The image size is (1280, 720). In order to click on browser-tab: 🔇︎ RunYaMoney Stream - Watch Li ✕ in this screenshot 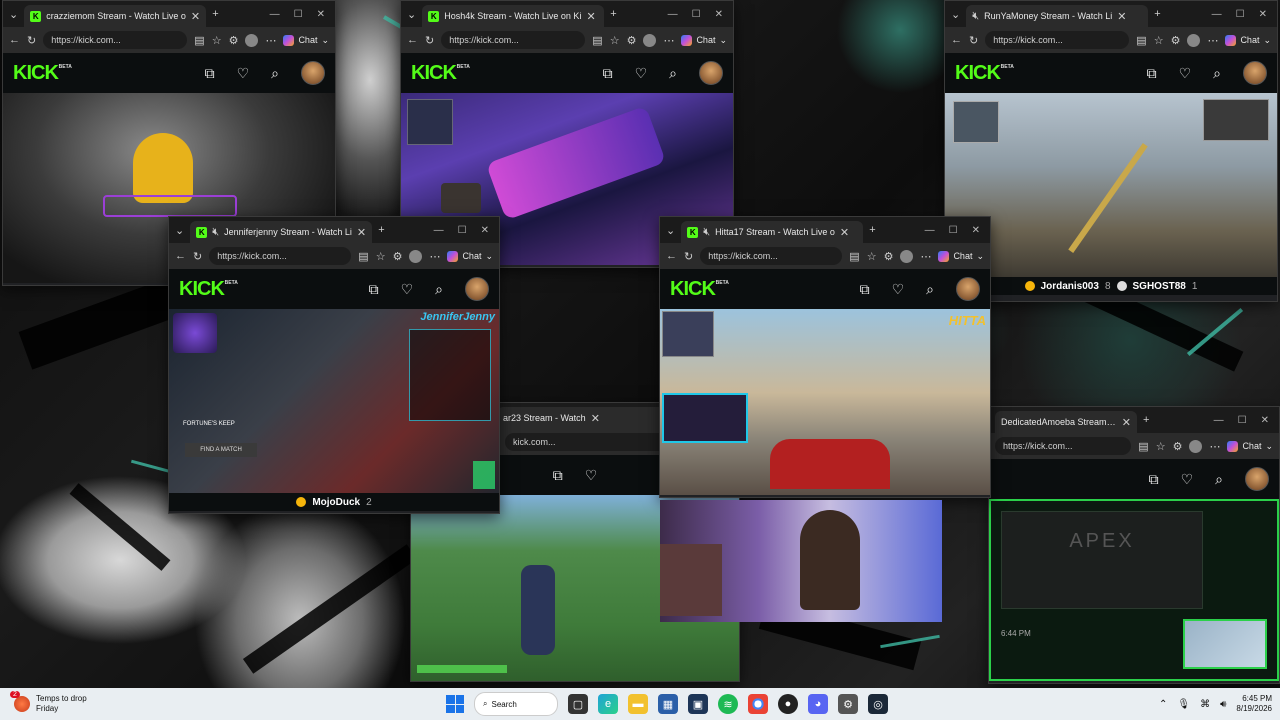, I will do `click(1057, 16)`.